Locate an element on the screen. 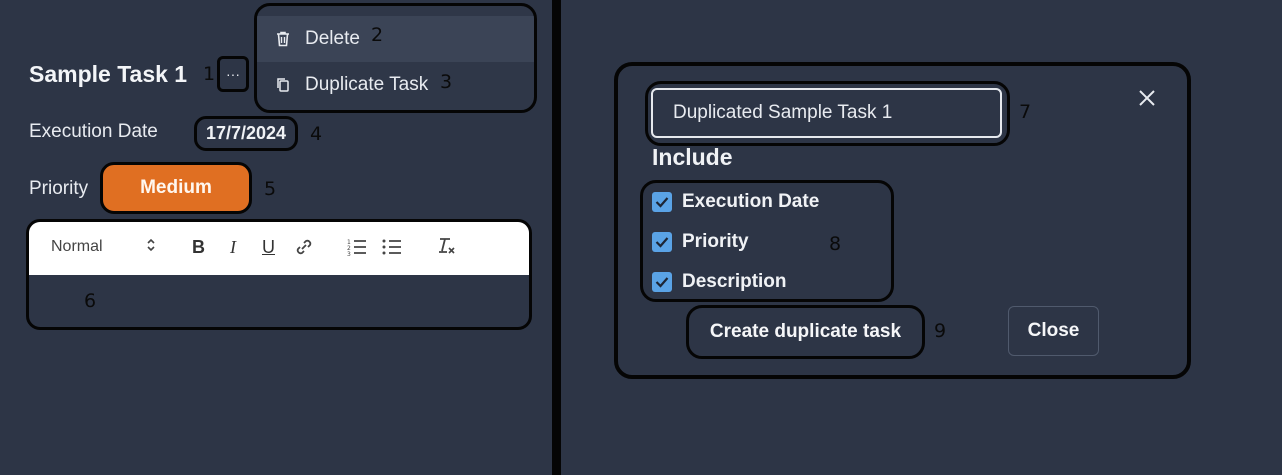 The width and height of the screenshot is (1282, 475). close-button: Close is located at coordinates (1053, 331).